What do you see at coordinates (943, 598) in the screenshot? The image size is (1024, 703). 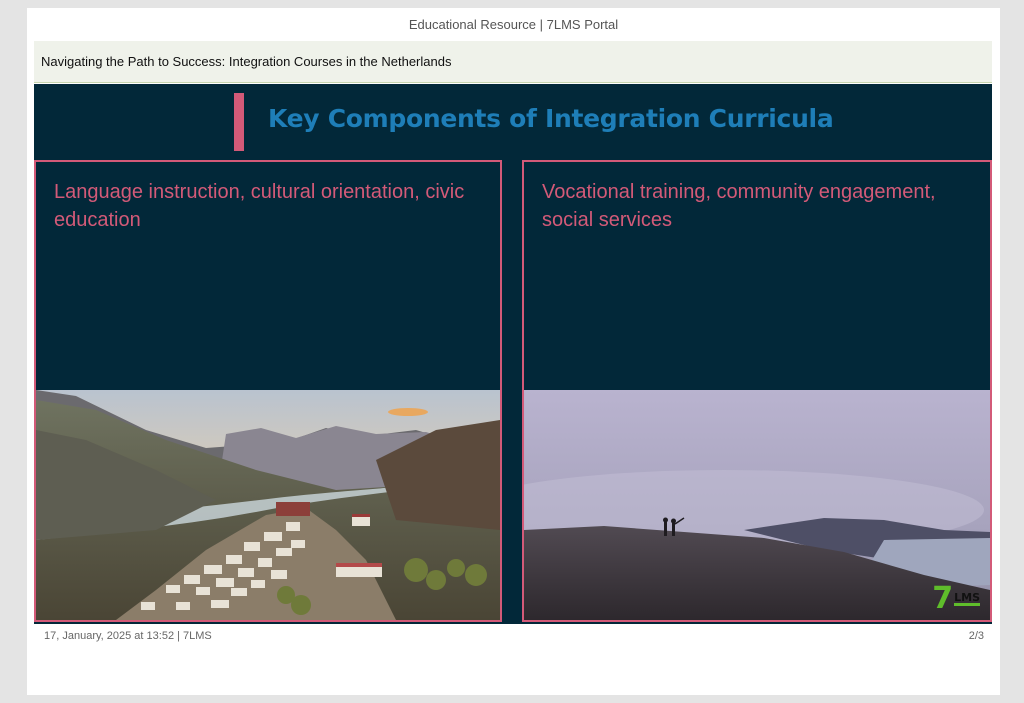 I see `logo-seven: 7` at bounding box center [943, 598].